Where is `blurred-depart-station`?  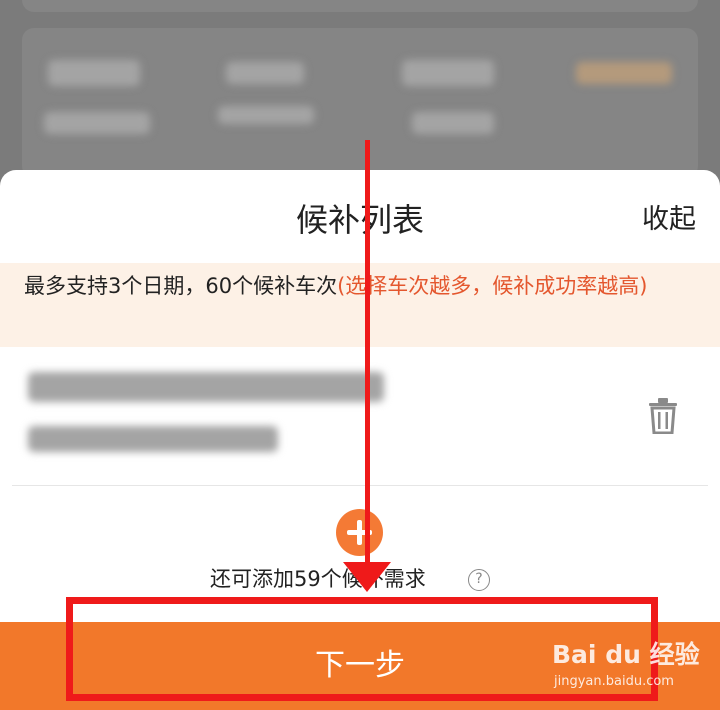 blurred-depart-station is located at coordinates (97, 123).